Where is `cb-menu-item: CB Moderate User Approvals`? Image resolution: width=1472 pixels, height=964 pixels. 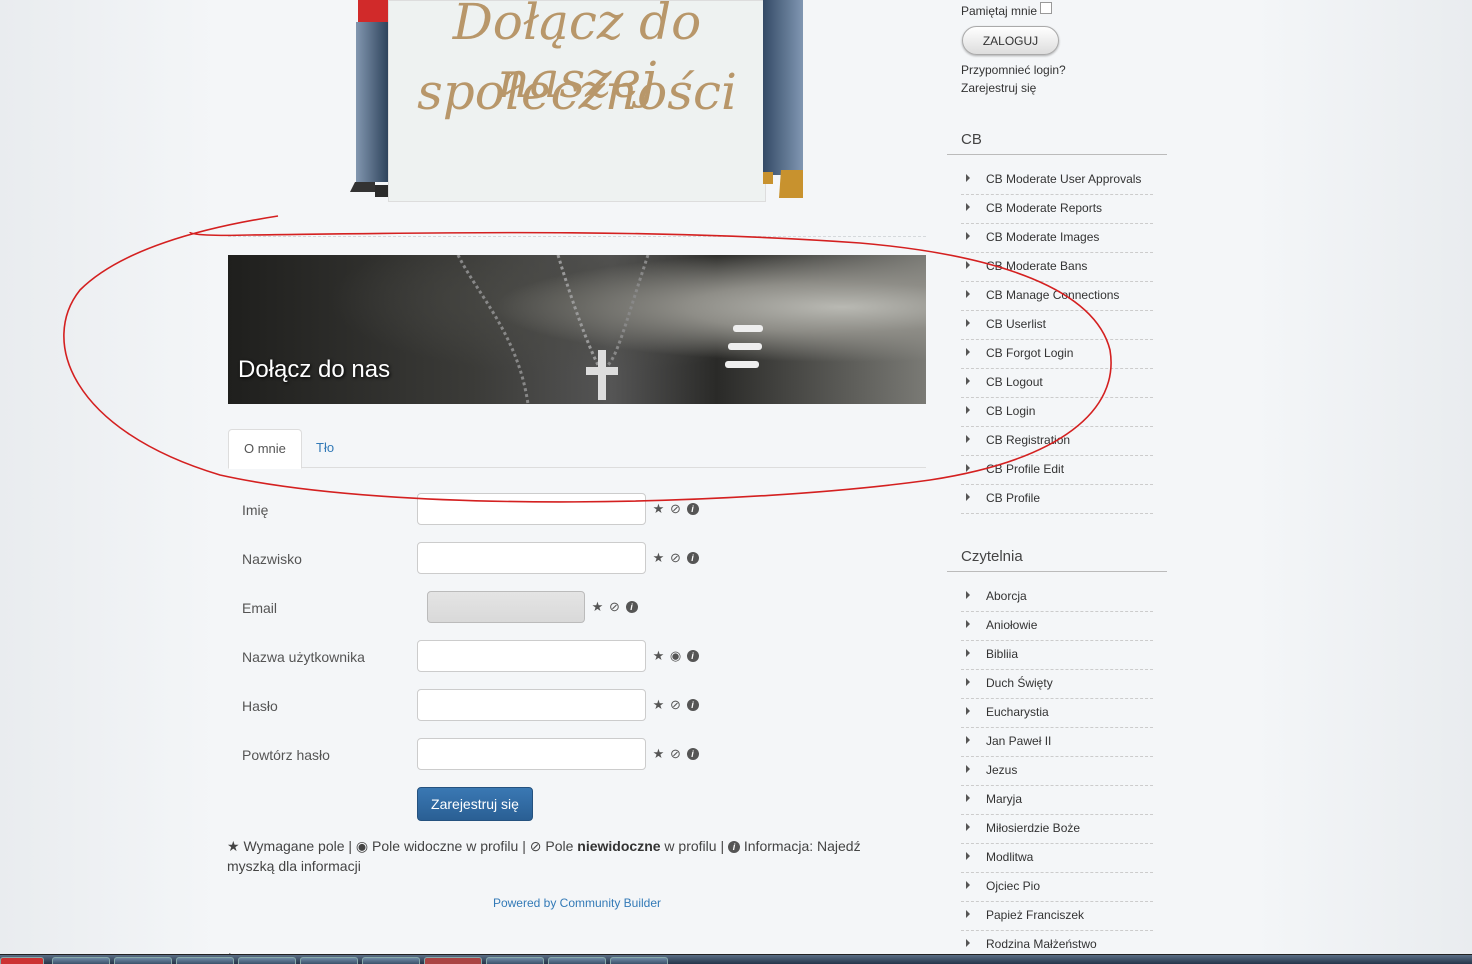
cb-menu-item: CB Moderate User Approvals is located at coordinates (1057, 180).